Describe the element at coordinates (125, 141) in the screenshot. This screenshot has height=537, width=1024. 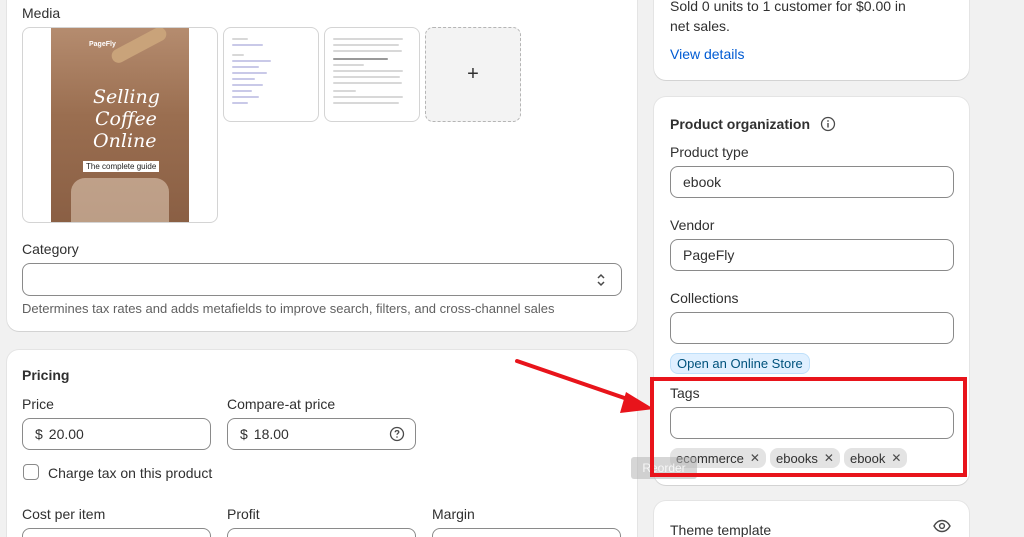
I see `cover-title-3: Online` at that location.